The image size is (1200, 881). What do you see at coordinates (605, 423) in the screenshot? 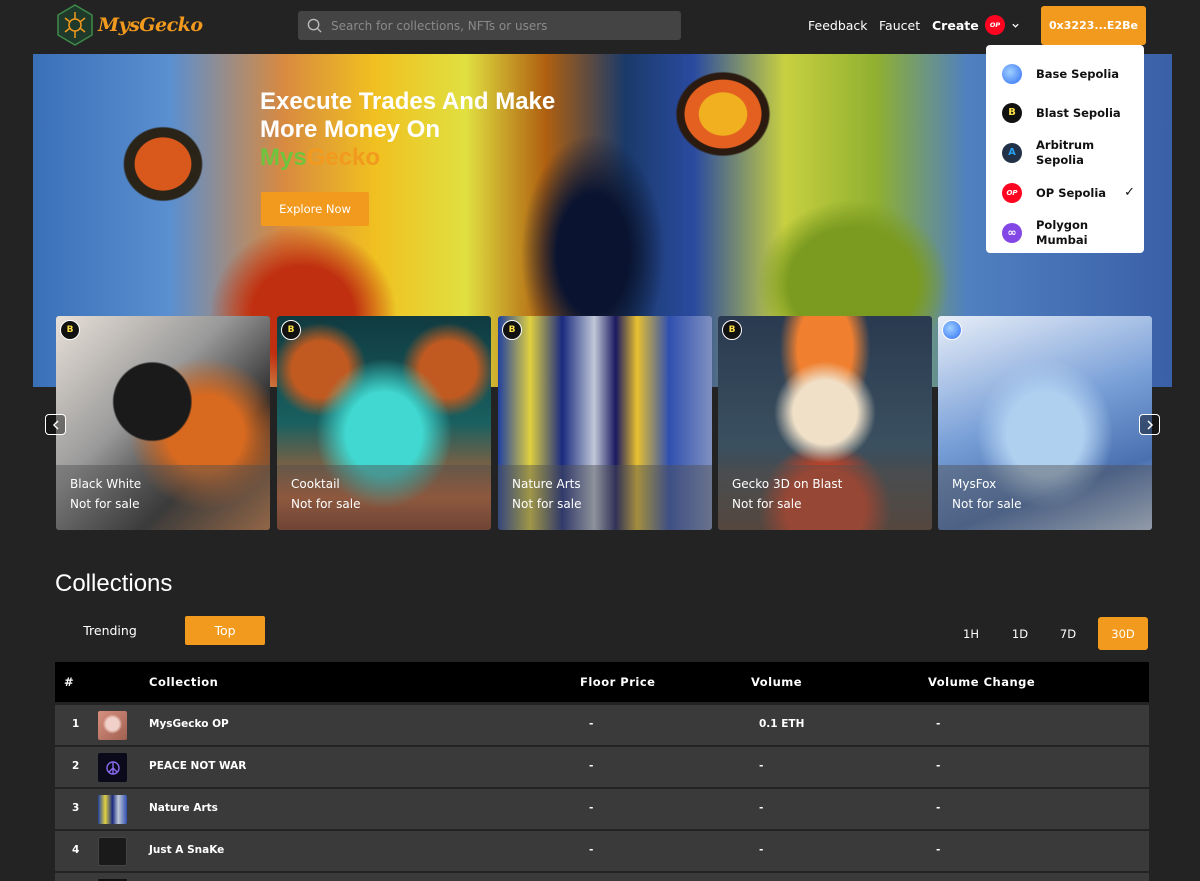
I see `featured-card: B Nature Arts Not for sale` at bounding box center [605, 423].